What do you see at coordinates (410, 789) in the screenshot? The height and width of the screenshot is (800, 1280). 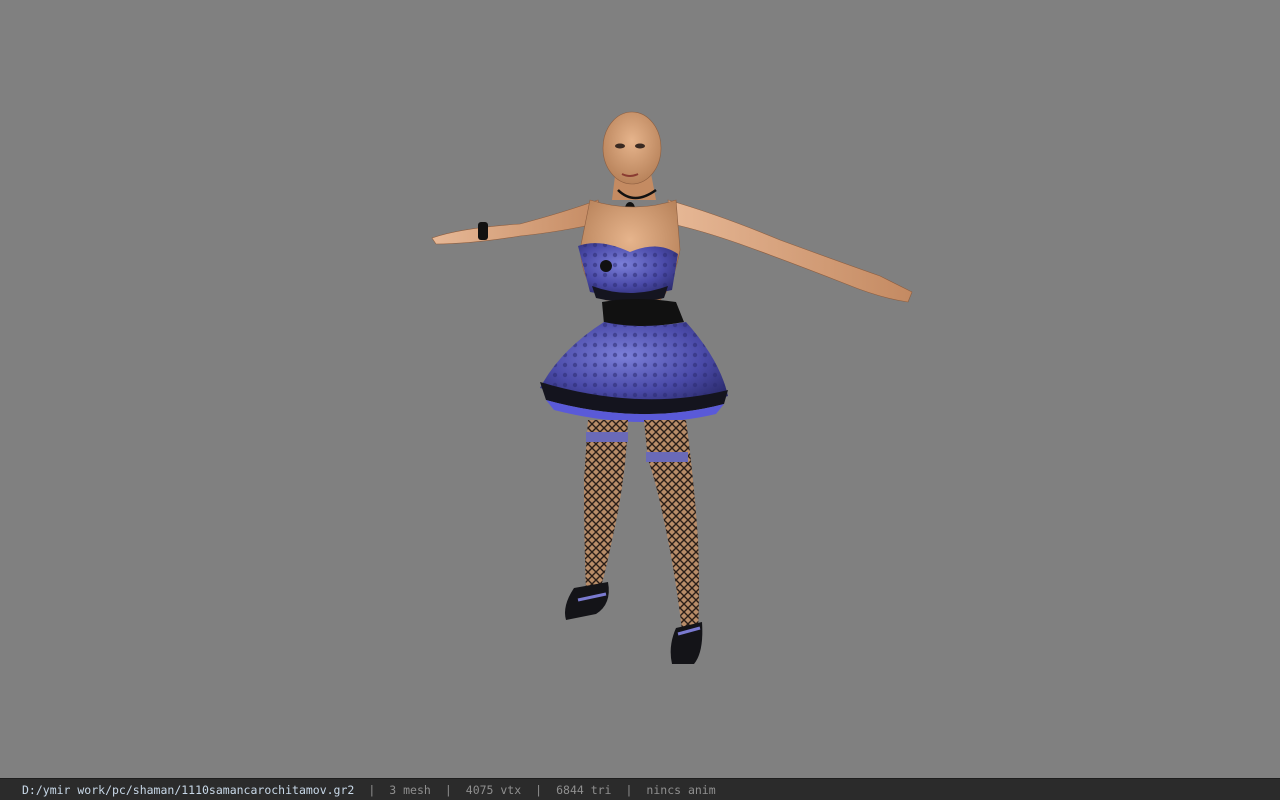 I see `mesh-count: 3 mesh` at bounding box center [410, 789].